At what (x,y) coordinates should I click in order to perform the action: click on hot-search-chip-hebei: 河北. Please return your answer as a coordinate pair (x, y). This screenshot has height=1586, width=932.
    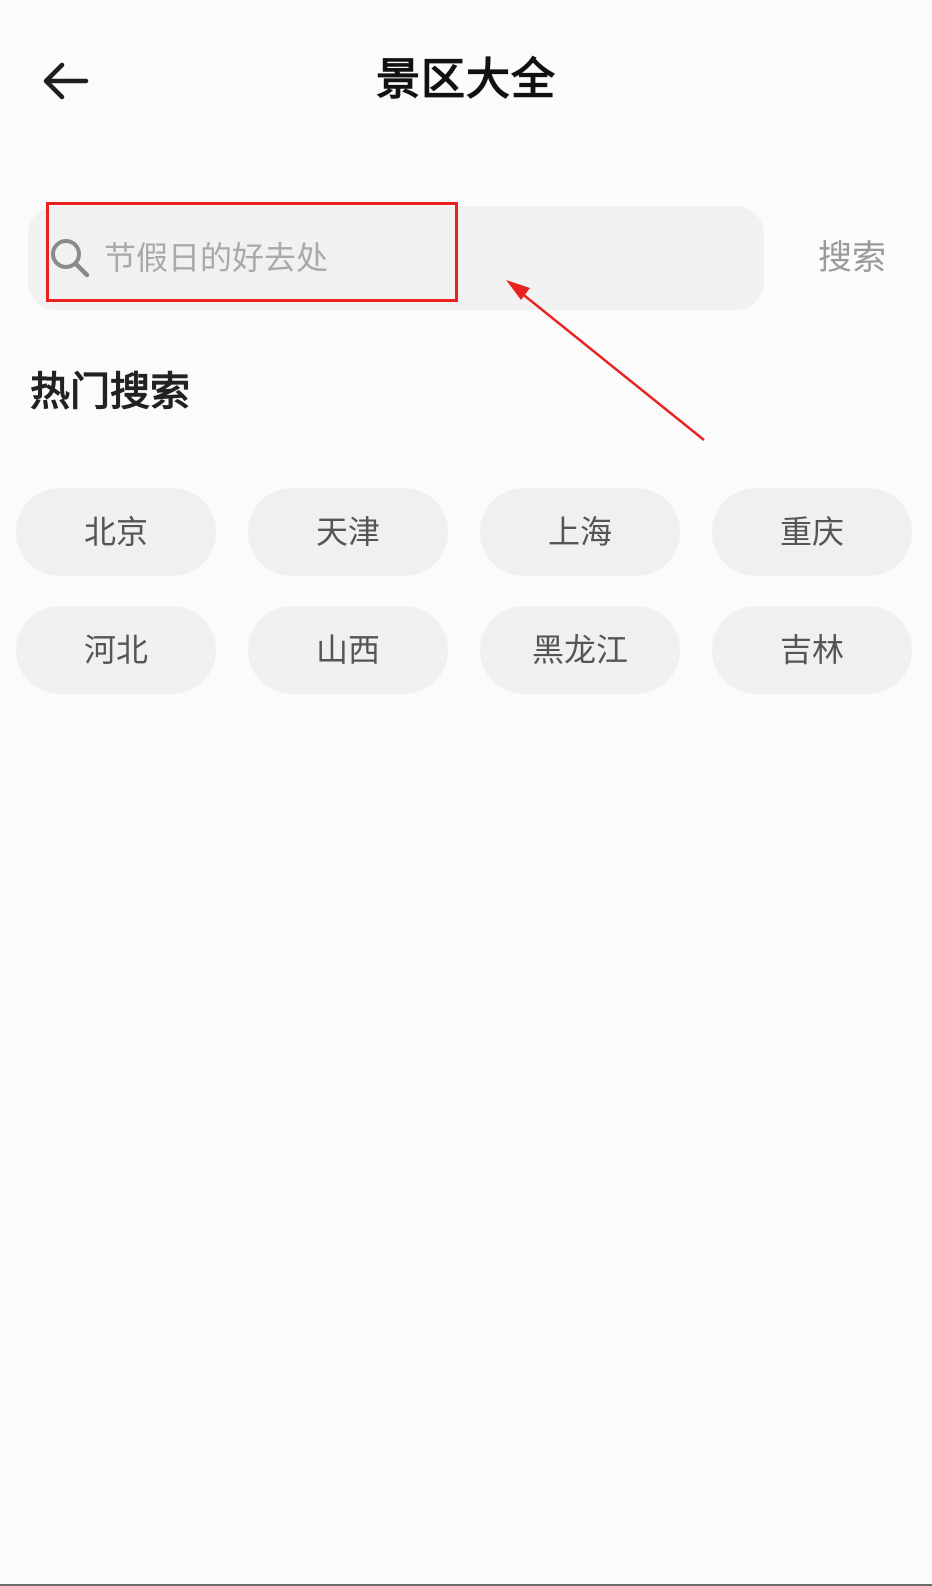
    Looking at the image, I should click on (116, 650).